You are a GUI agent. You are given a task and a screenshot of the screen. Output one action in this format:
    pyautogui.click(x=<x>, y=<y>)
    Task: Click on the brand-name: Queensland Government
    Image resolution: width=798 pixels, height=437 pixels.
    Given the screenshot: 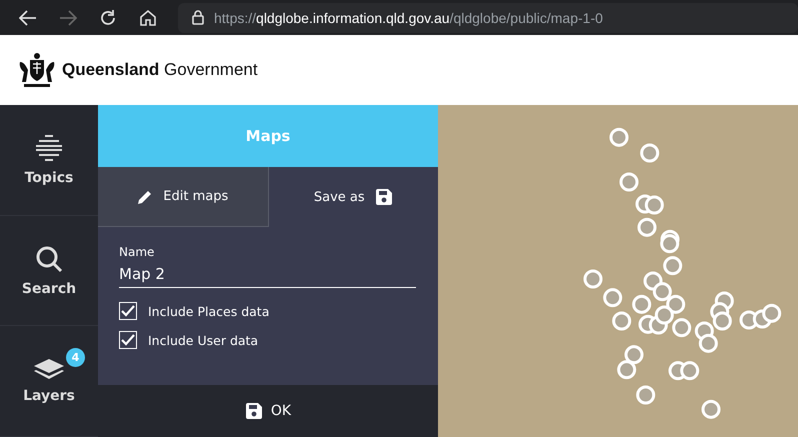 What is the action you would take?
    pyautogui.click(x=160, y=70)
    